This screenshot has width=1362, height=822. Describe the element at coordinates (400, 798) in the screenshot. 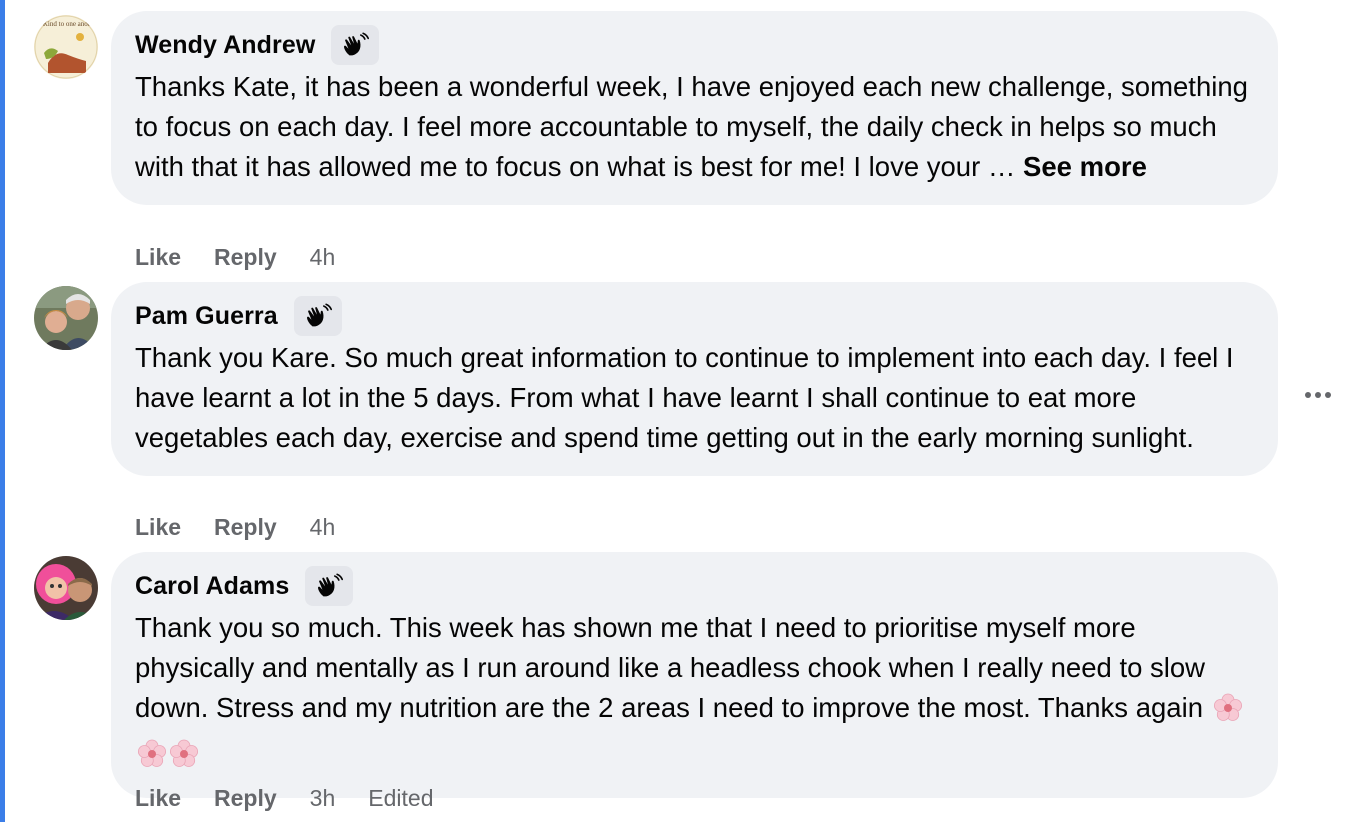

I see `edited-label: Edited` at that location.